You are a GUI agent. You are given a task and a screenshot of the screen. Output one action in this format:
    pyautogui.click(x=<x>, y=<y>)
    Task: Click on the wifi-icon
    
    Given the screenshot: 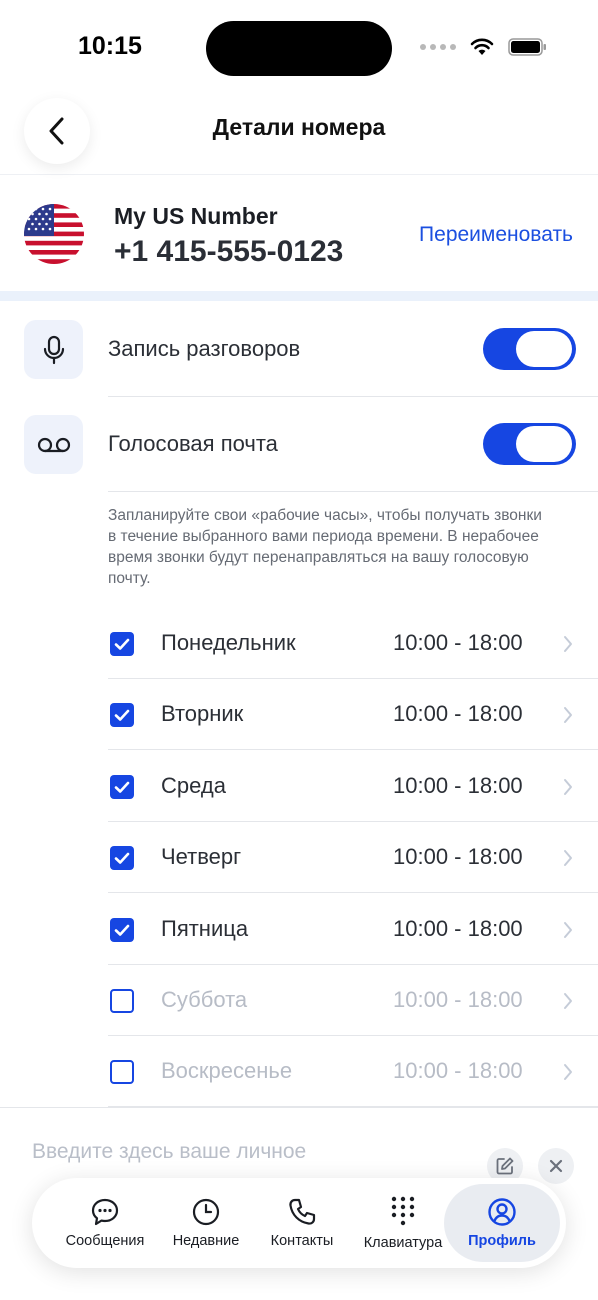 What is the action you would take?
    pyautogui.click(x=482, y=46)
    